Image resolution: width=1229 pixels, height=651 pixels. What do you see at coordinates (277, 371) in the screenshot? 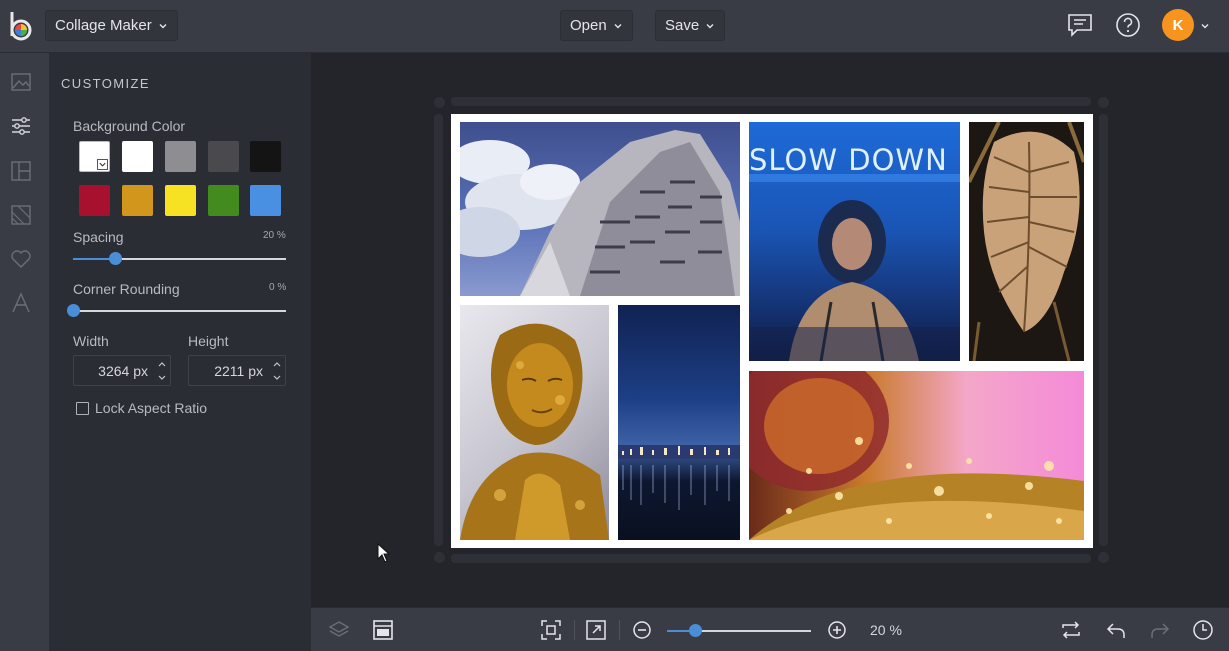
I see `height-stepper-icon` at bounding box center [277, 371].